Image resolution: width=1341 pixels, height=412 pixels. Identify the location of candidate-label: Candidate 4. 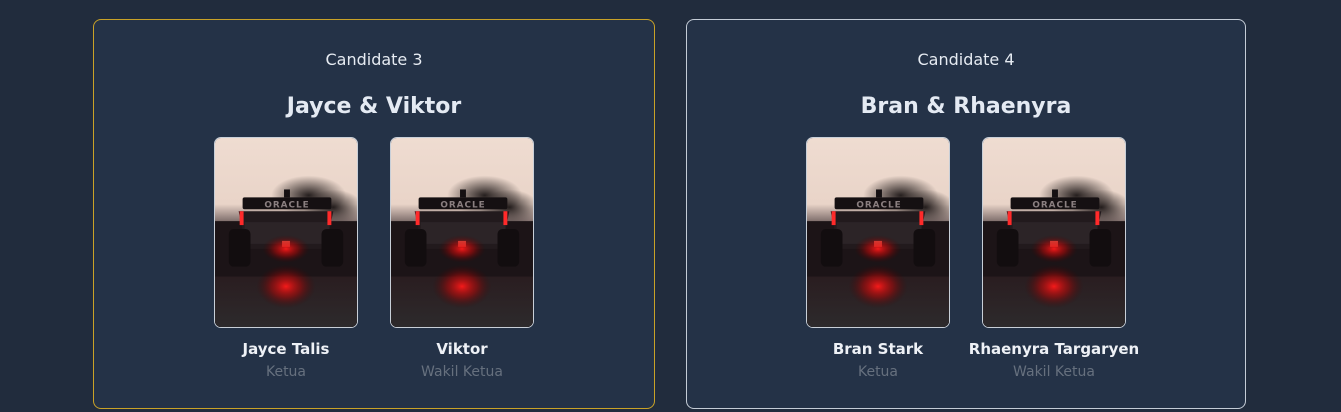
(966, 59).